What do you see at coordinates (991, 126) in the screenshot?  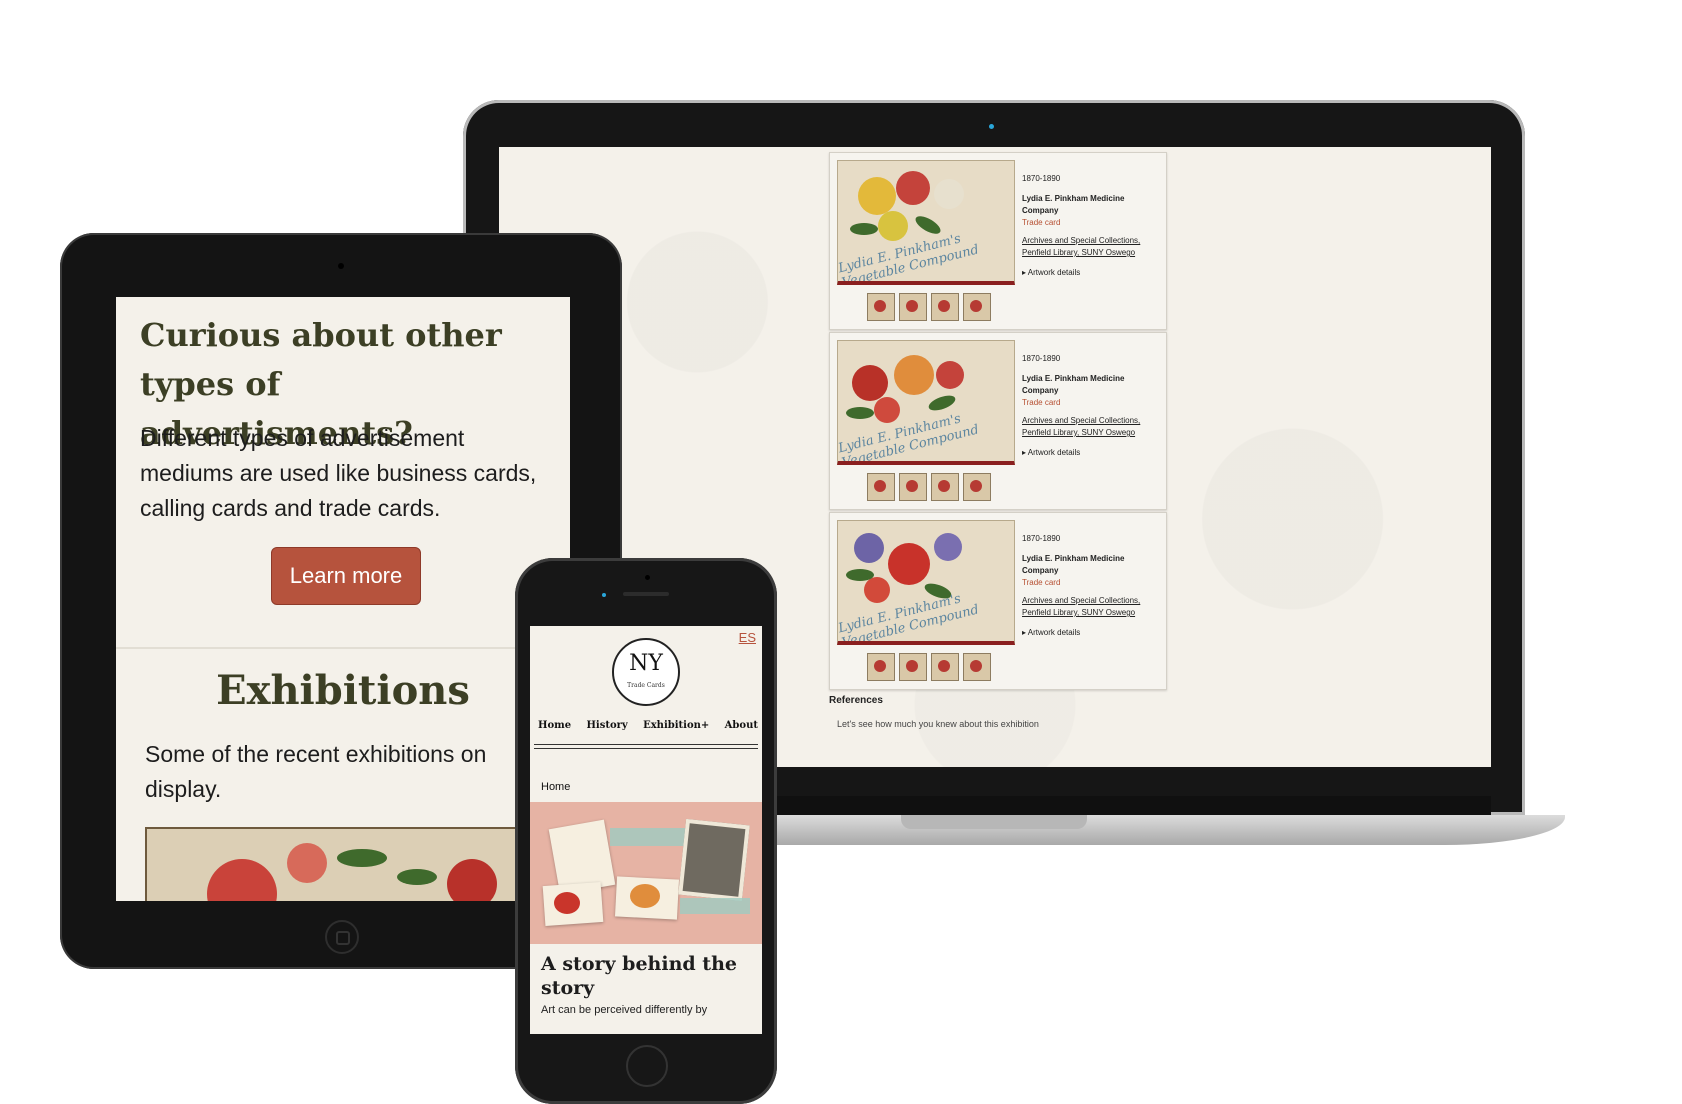 I see `laptop-camera` at bounding box center [991, 126].